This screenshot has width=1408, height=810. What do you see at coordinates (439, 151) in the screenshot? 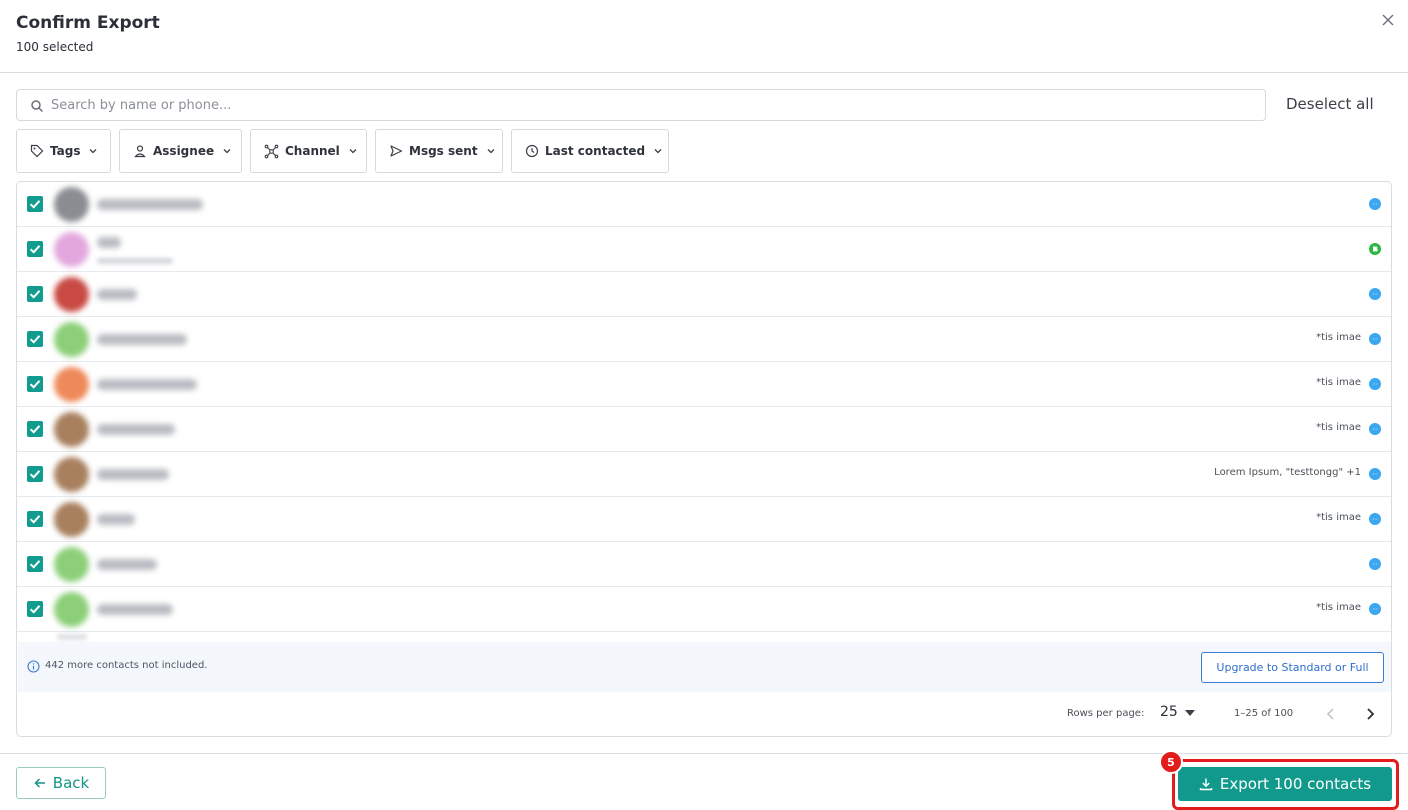
I see `filter-msgs-sent: Msgs sent` at bounding box center [439, 151].